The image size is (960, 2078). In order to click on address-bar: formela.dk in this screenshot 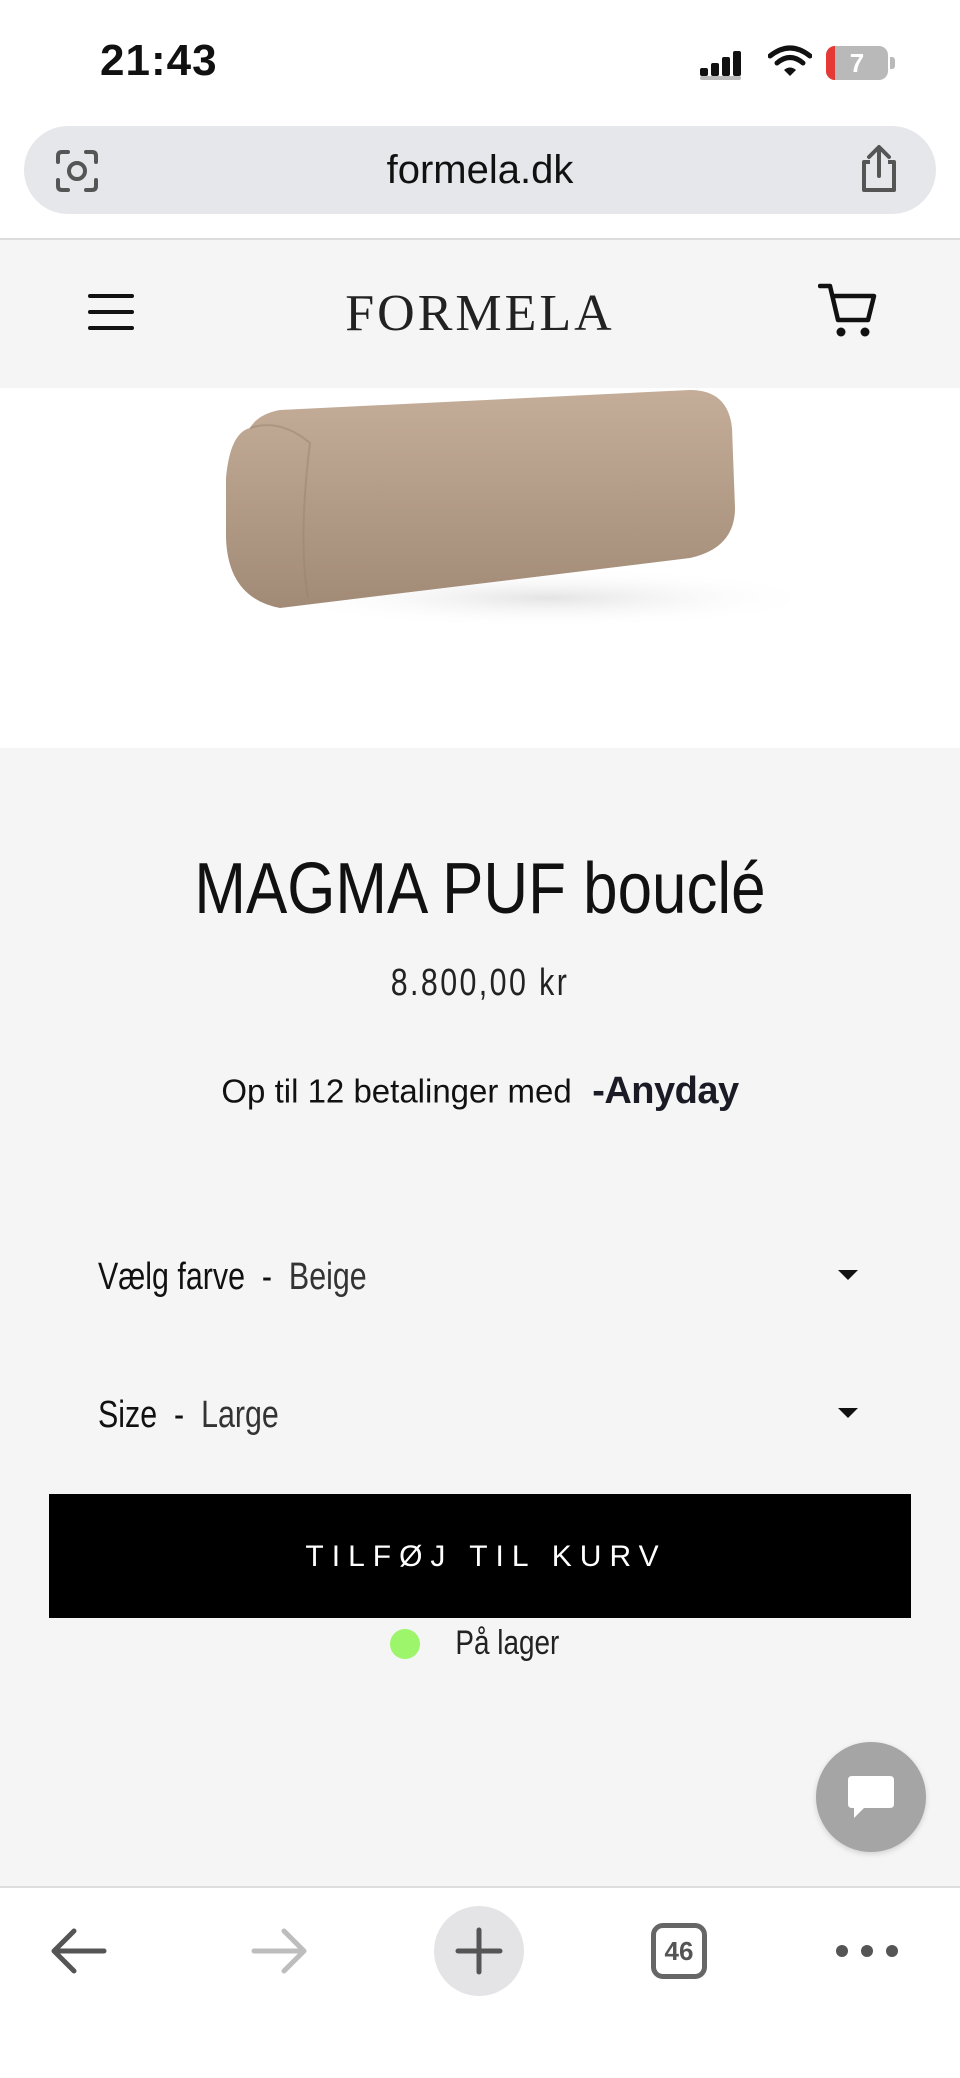, I will do `click(480, 170)`.